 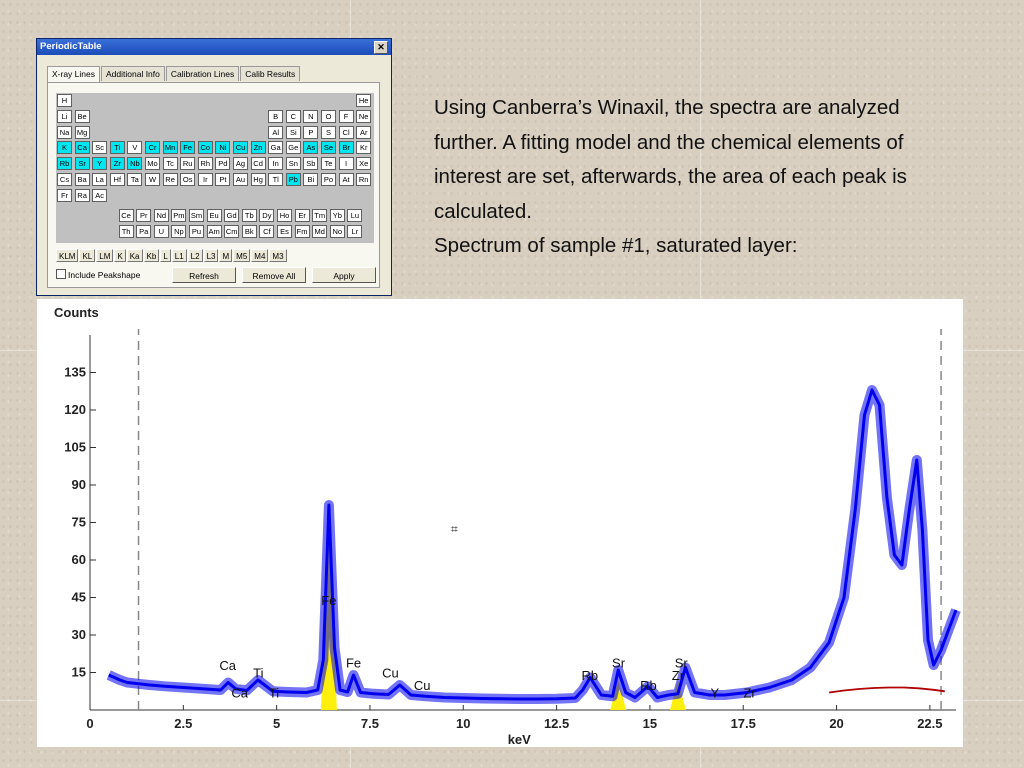 What do you see at coordinates (240, 164) in the screenshot?
I see `element-ag: Ag` at bounding box center [240, 164].